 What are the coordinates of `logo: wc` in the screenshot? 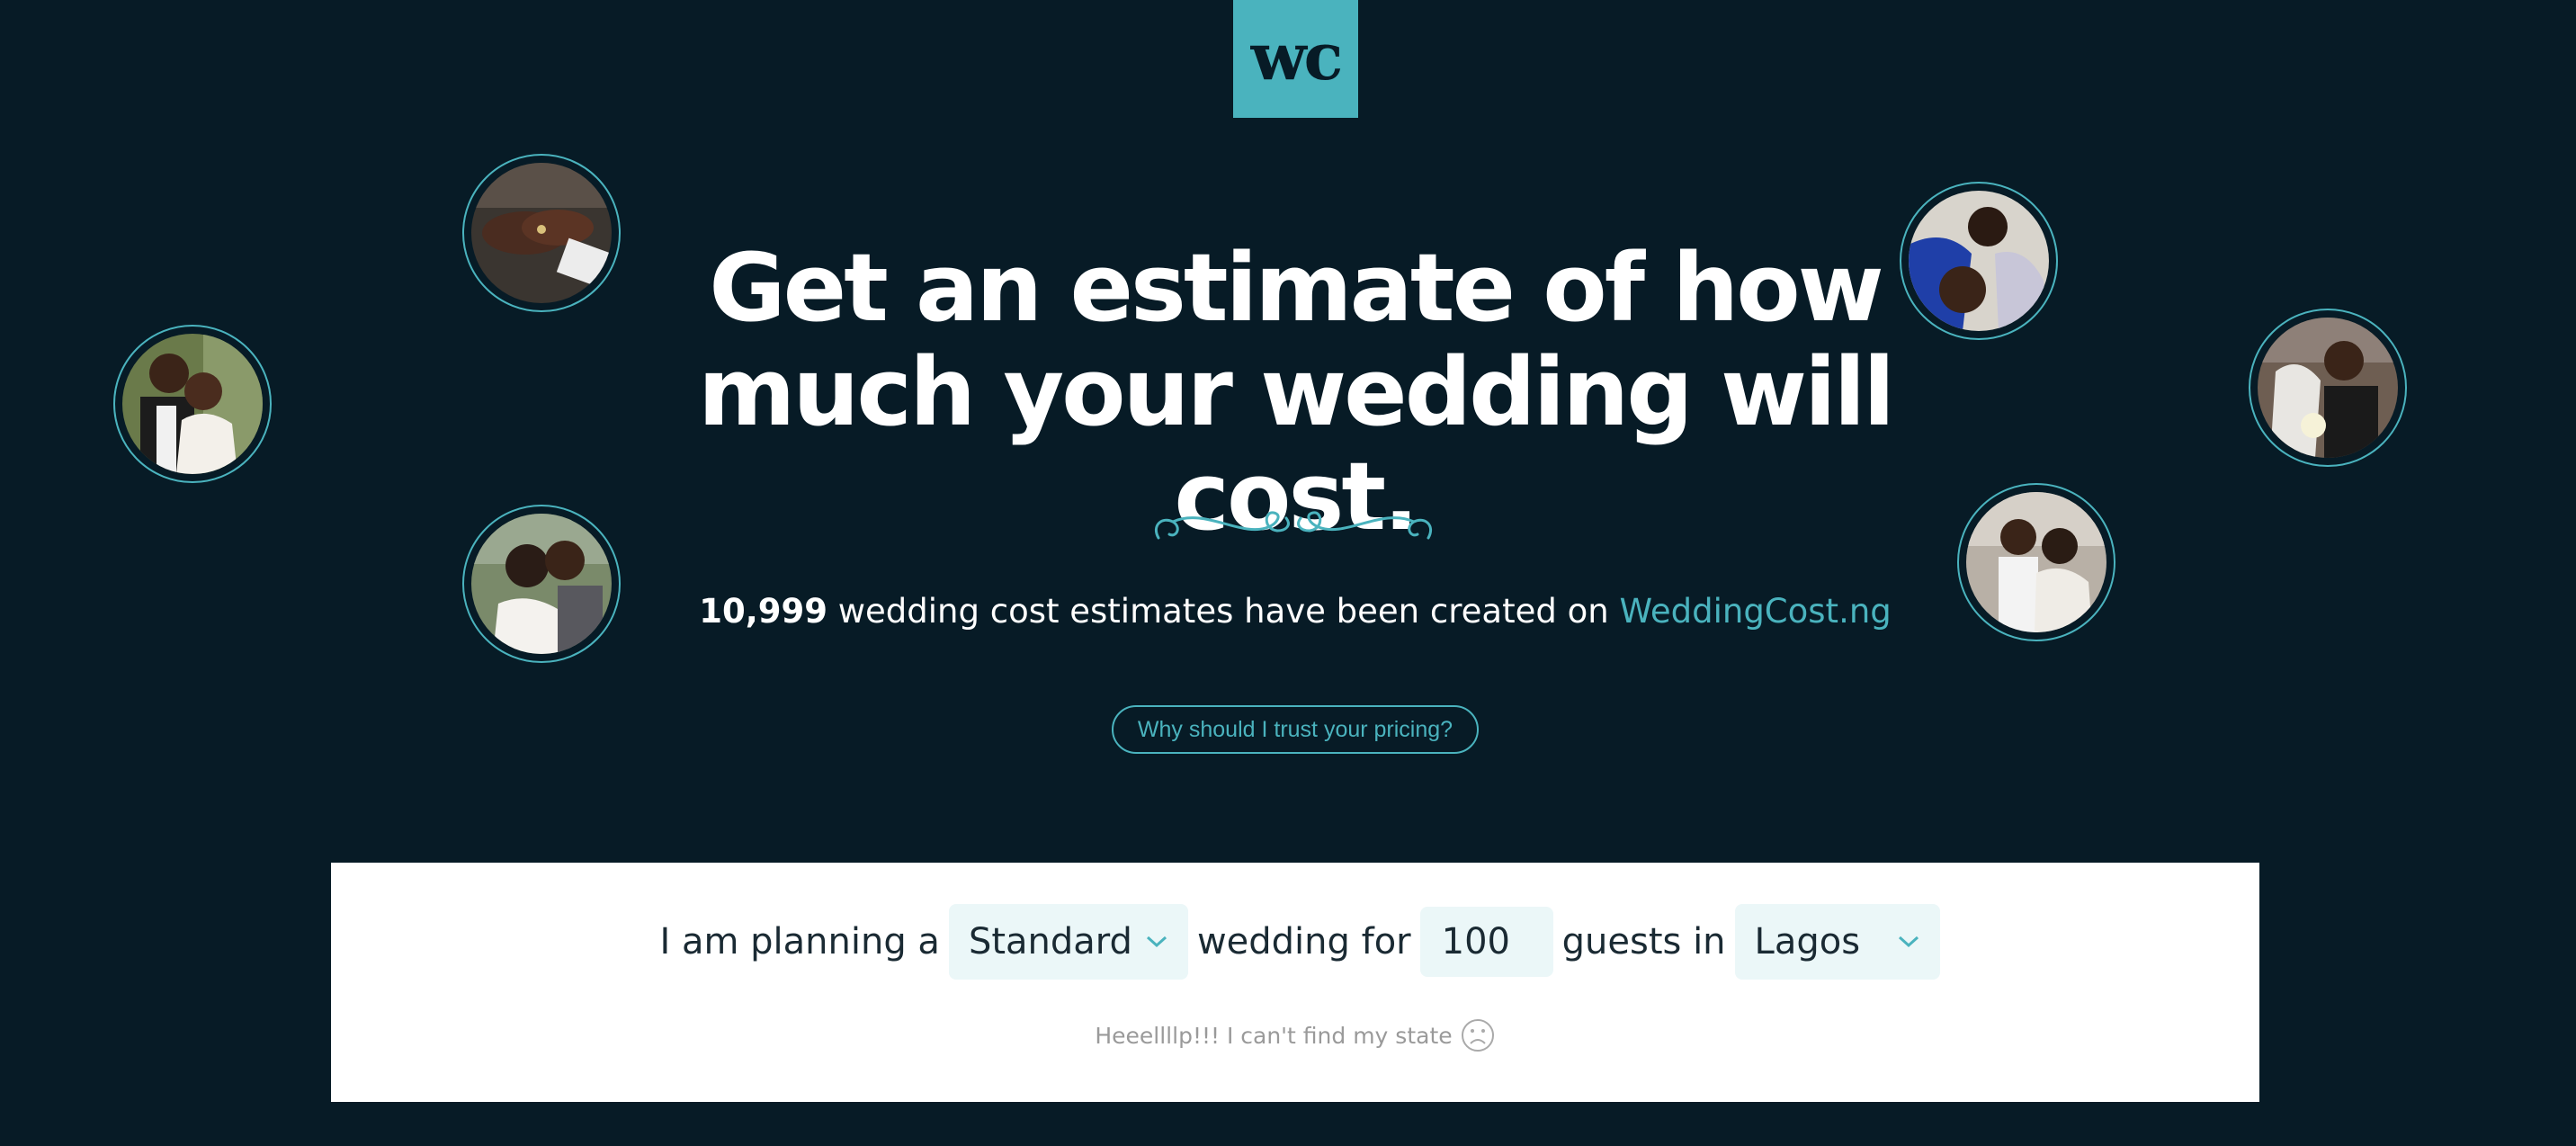 It's located at (1295, 59).